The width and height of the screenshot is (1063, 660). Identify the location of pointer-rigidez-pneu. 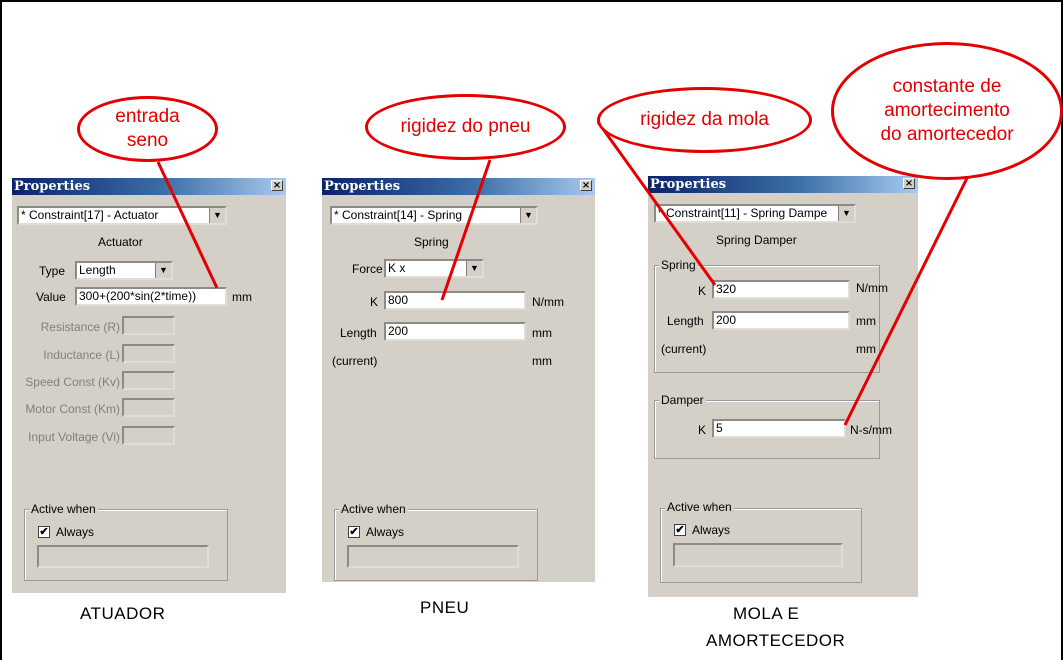
(466, 230).